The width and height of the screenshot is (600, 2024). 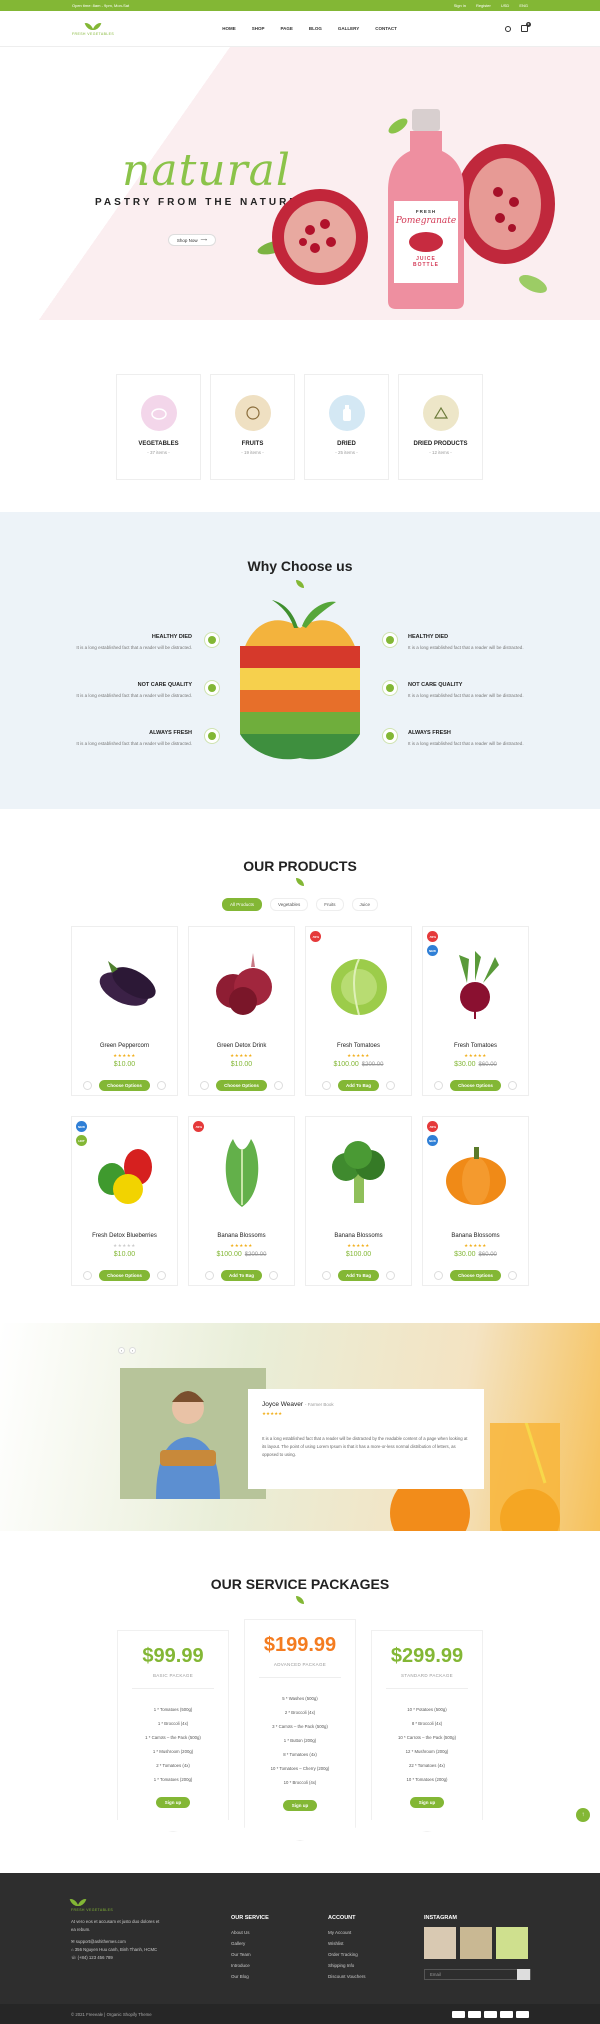 What do you see at coordinates (477, 1974) in the screenshot?
I see `newsletter-email-field: Email` at bounding box center [477, 1974].